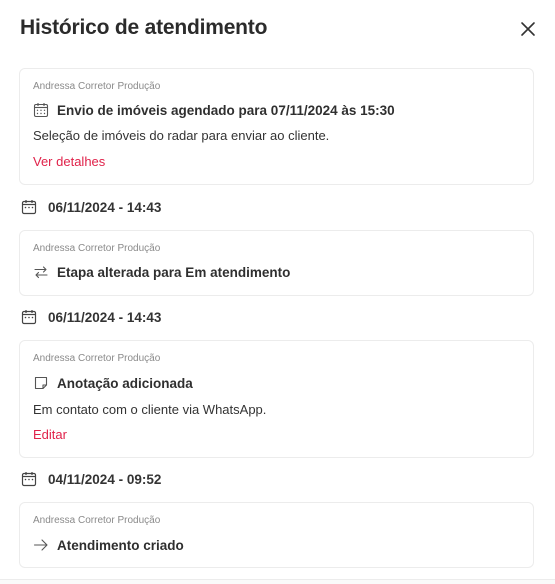  What do you see at coordinates (105, 479) in the screenshot?
I see `timeline-date-text: 04/11/2024 - 09:52` at bounding box center [105, 479].